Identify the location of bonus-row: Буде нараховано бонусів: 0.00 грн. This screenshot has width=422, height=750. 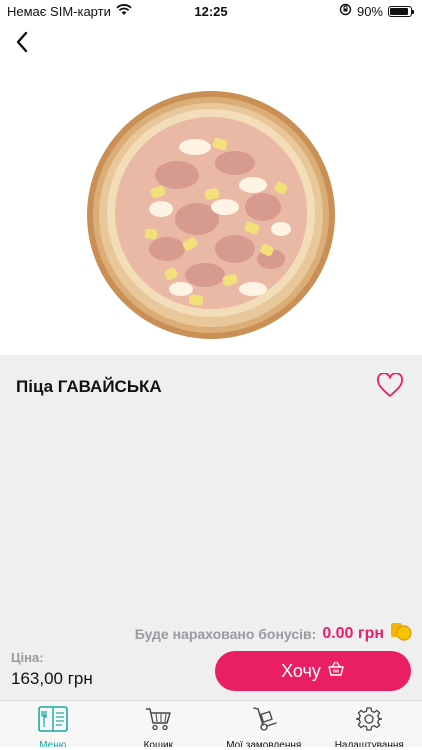
(273, 633).